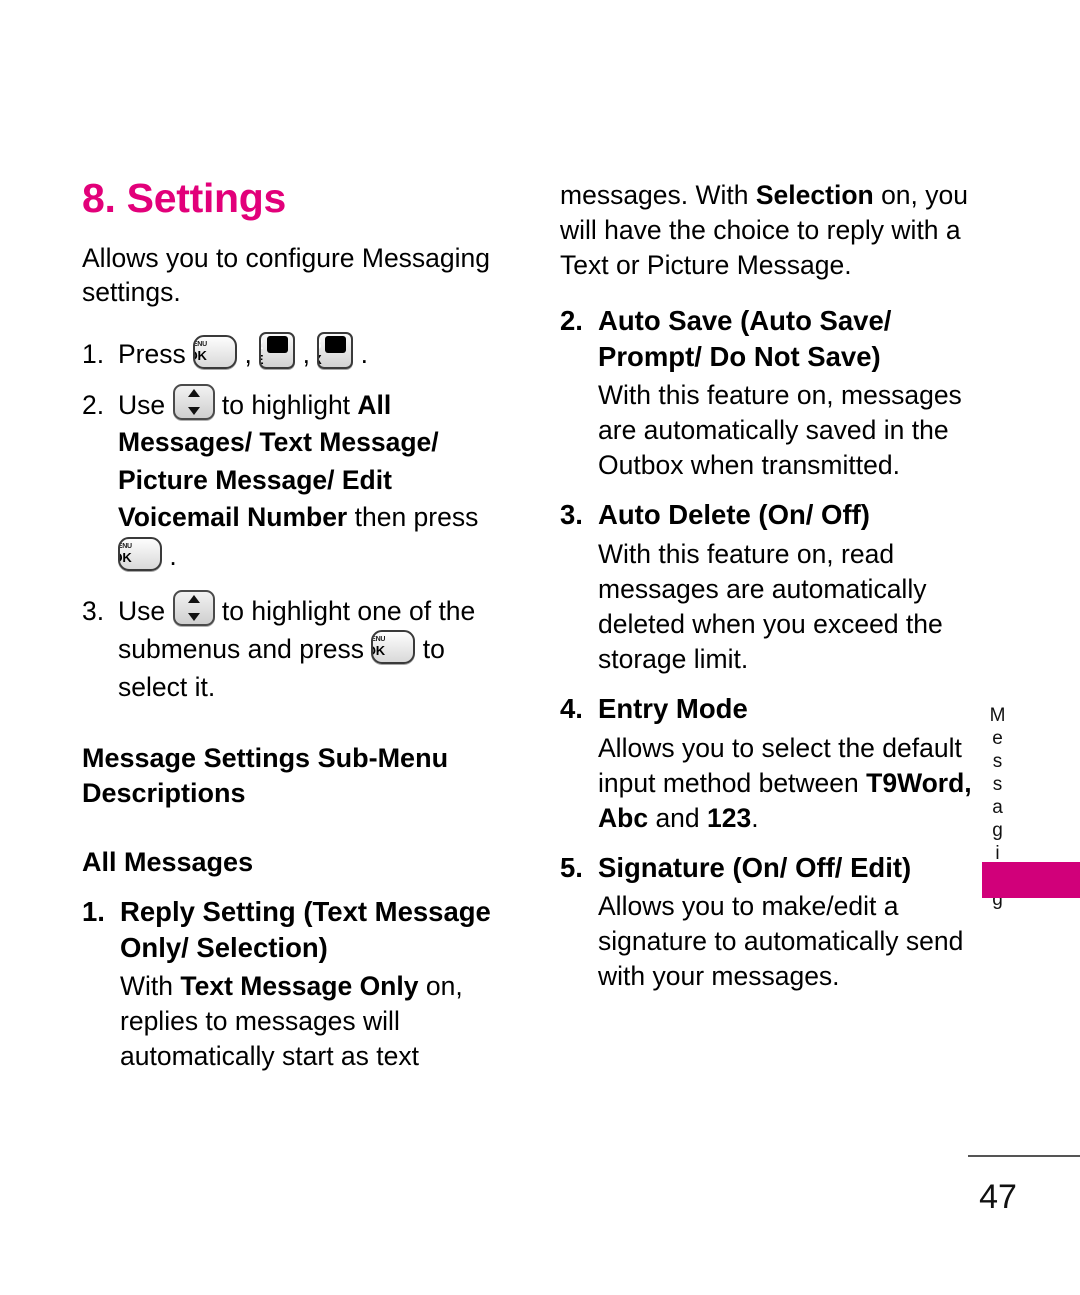  What do you see at coordinates (658, 195) in the screenshot?
I see `continuation-pre: messages. With` at bounding box center [658, 195].